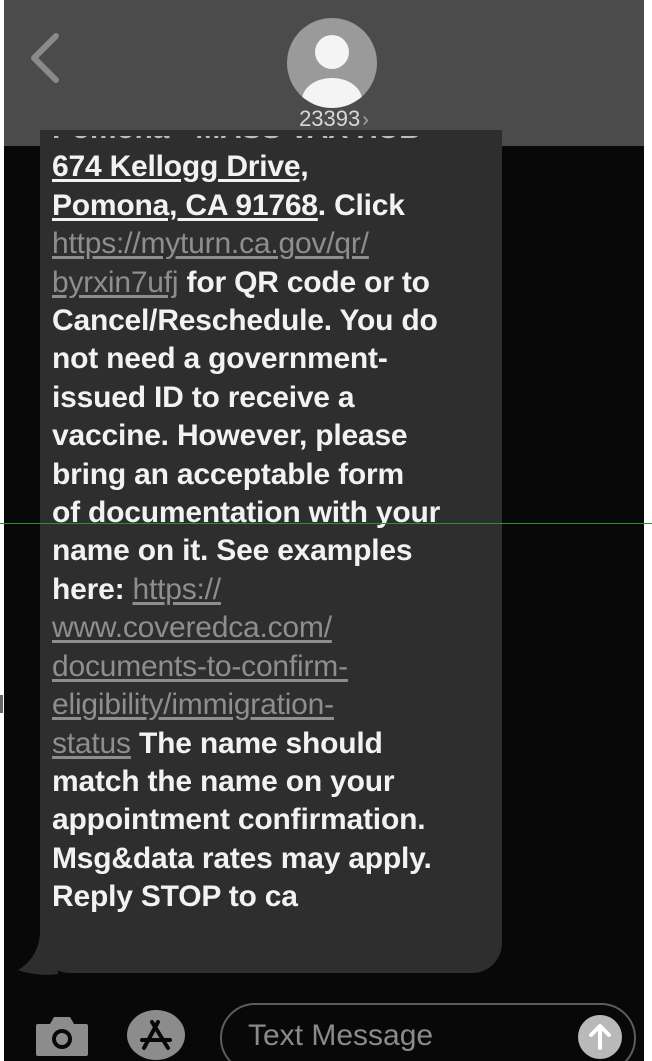 This screenshot has width=652, height=1061. Describe the element at coordinates (239, 820) in the screenshot. I see `message-line: appointment confirmation.` at that location.